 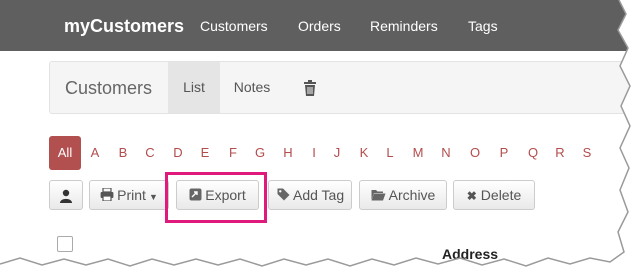 I want to click on user-icon, so click(x=66, y=197).